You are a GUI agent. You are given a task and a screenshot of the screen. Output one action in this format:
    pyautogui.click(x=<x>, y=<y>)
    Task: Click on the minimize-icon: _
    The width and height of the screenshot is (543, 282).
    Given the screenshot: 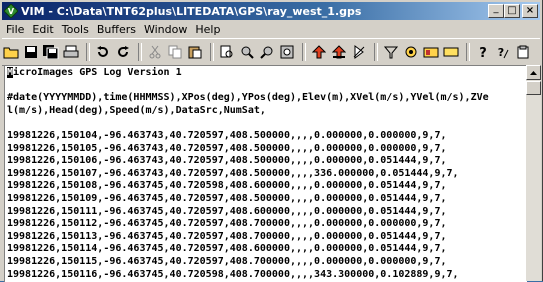 What is the action you would take?
    pyautogui.click(x=496, y=8)
    